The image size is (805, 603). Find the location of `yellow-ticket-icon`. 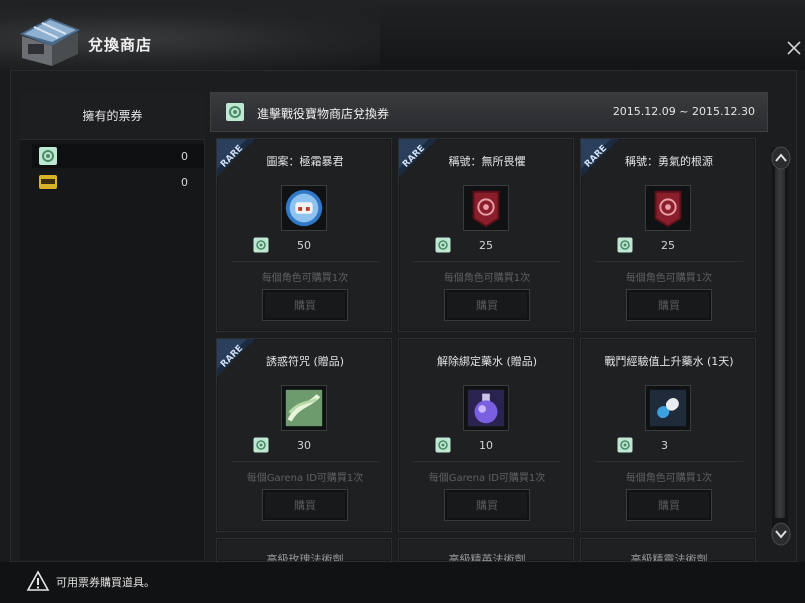

yellow-ticket-icon is located at coordinates (48, 182).